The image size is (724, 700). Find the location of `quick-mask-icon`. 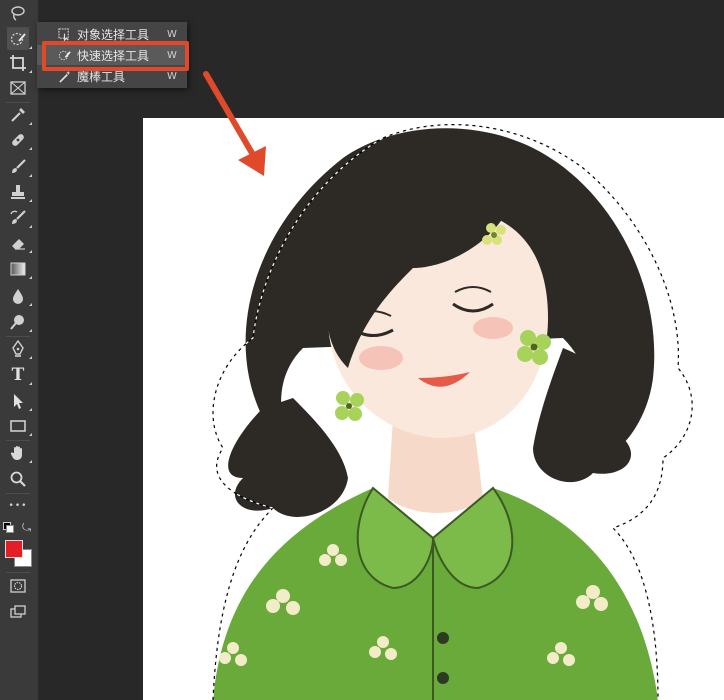

quick-mask-icon is located at coordinates (18, 586).